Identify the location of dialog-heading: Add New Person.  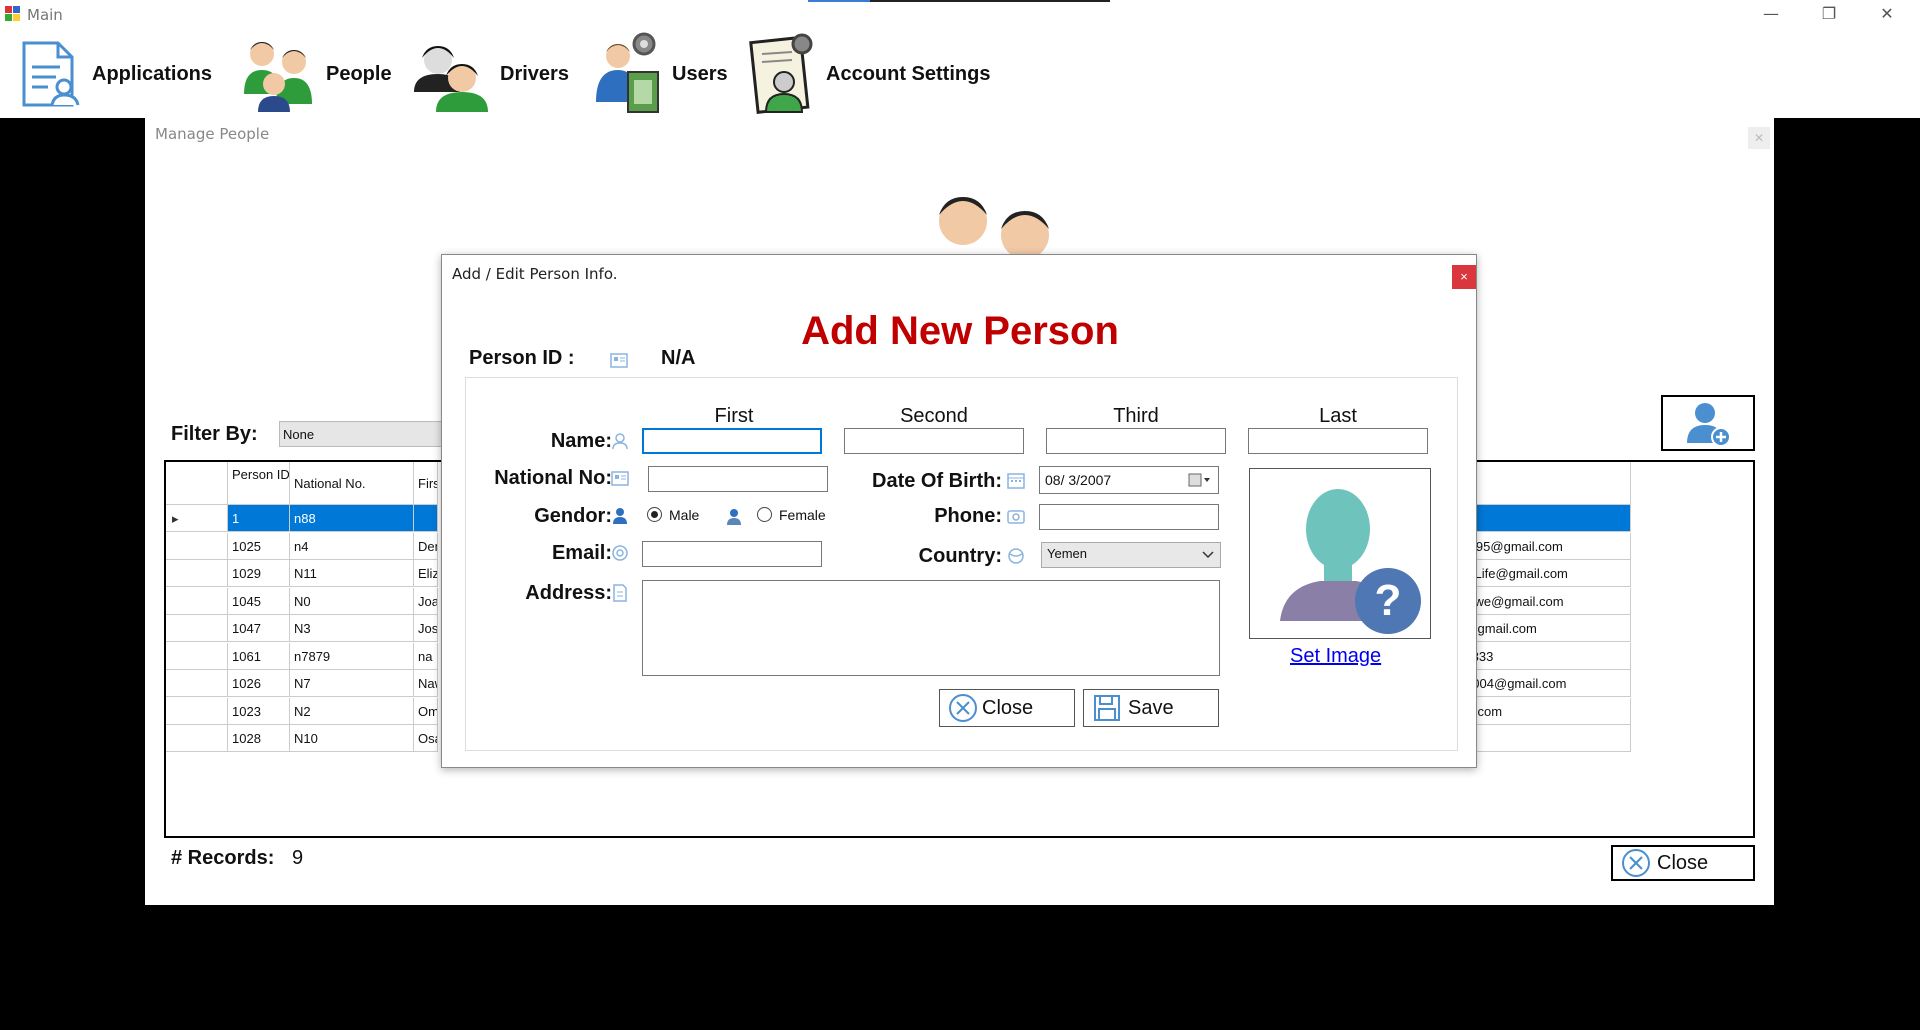
(960, 331).